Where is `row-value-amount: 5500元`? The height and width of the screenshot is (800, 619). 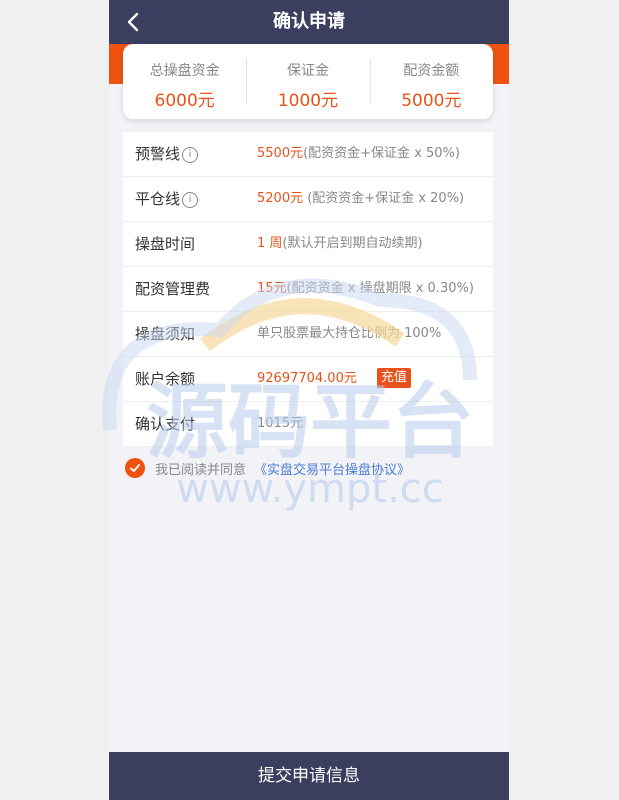 row-value-amount: 5500元 is located at coordinates (280, 153).